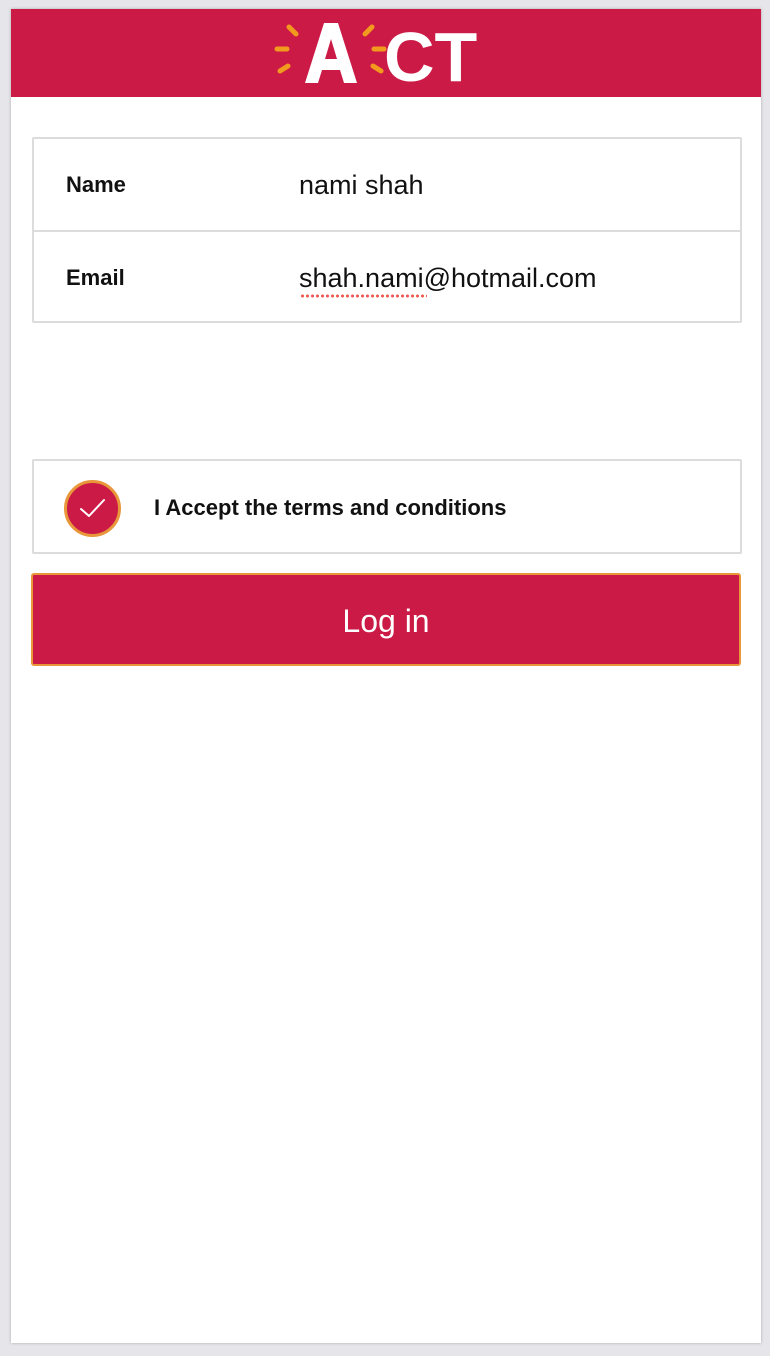 The height and width of the screenshot is (1356, 770). Describe the element at coordinates (509, 185) in the screenshot. I see `name-input` at that location.